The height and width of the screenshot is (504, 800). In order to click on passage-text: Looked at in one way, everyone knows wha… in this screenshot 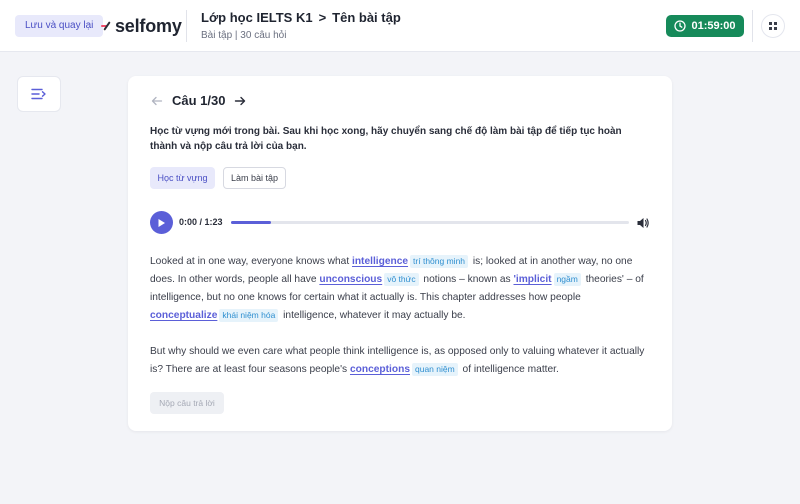, I will do `click(250, 261)`.